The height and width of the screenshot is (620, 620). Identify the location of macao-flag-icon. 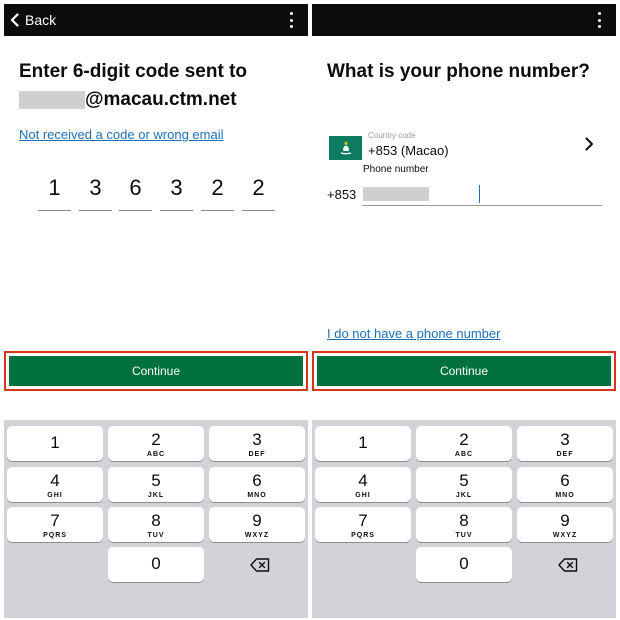
(345, 148).